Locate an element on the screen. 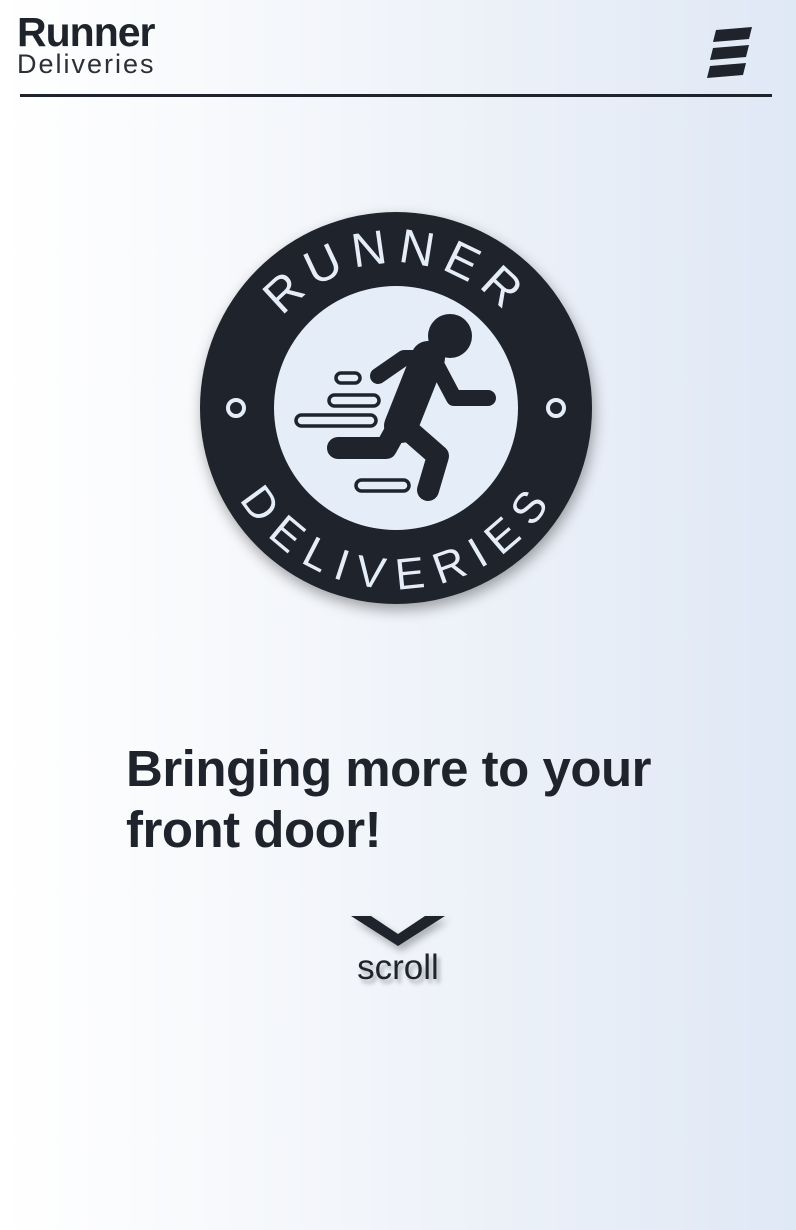  menu-button is located at coordinates (731, 54).